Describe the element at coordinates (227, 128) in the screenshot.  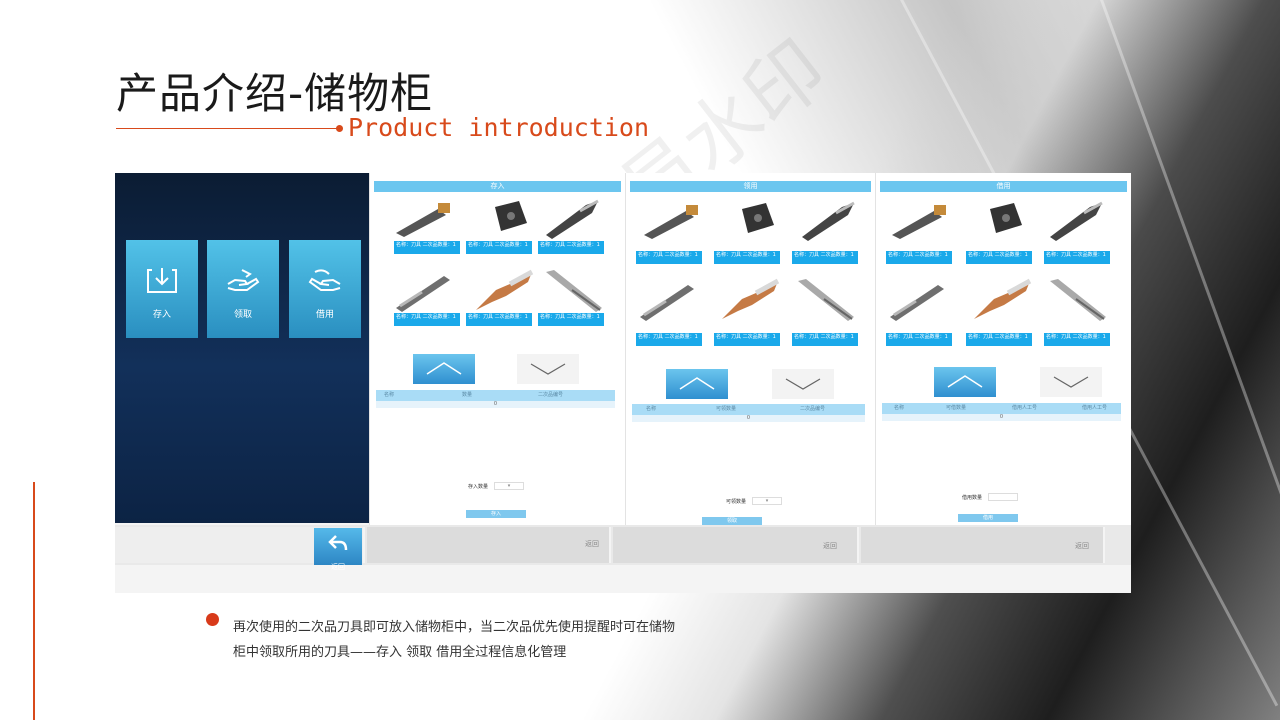
I see `title-underline` at that location.